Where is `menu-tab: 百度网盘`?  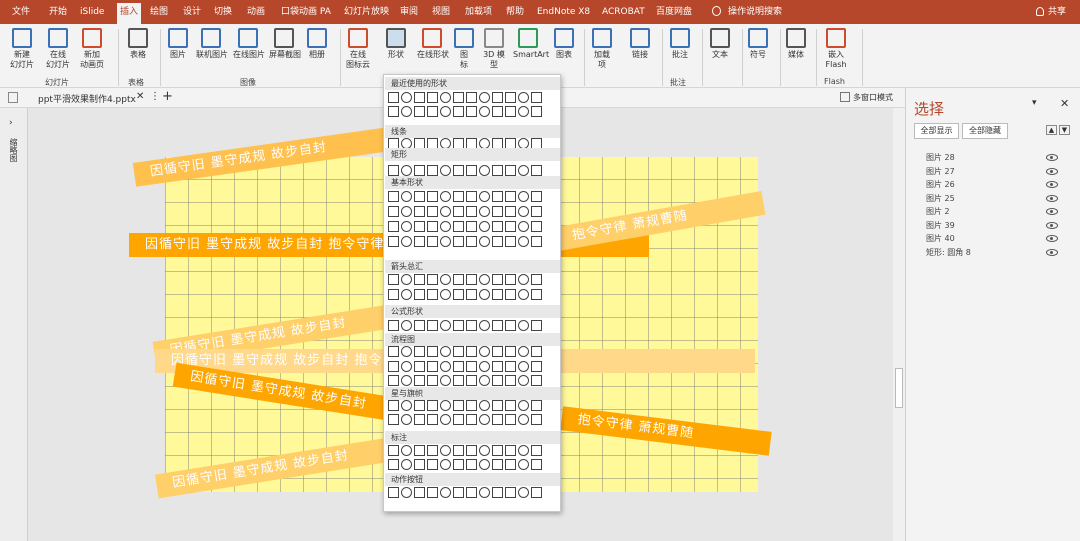
menu-tab: 百度网盘 is located at coordinates (674, 12).